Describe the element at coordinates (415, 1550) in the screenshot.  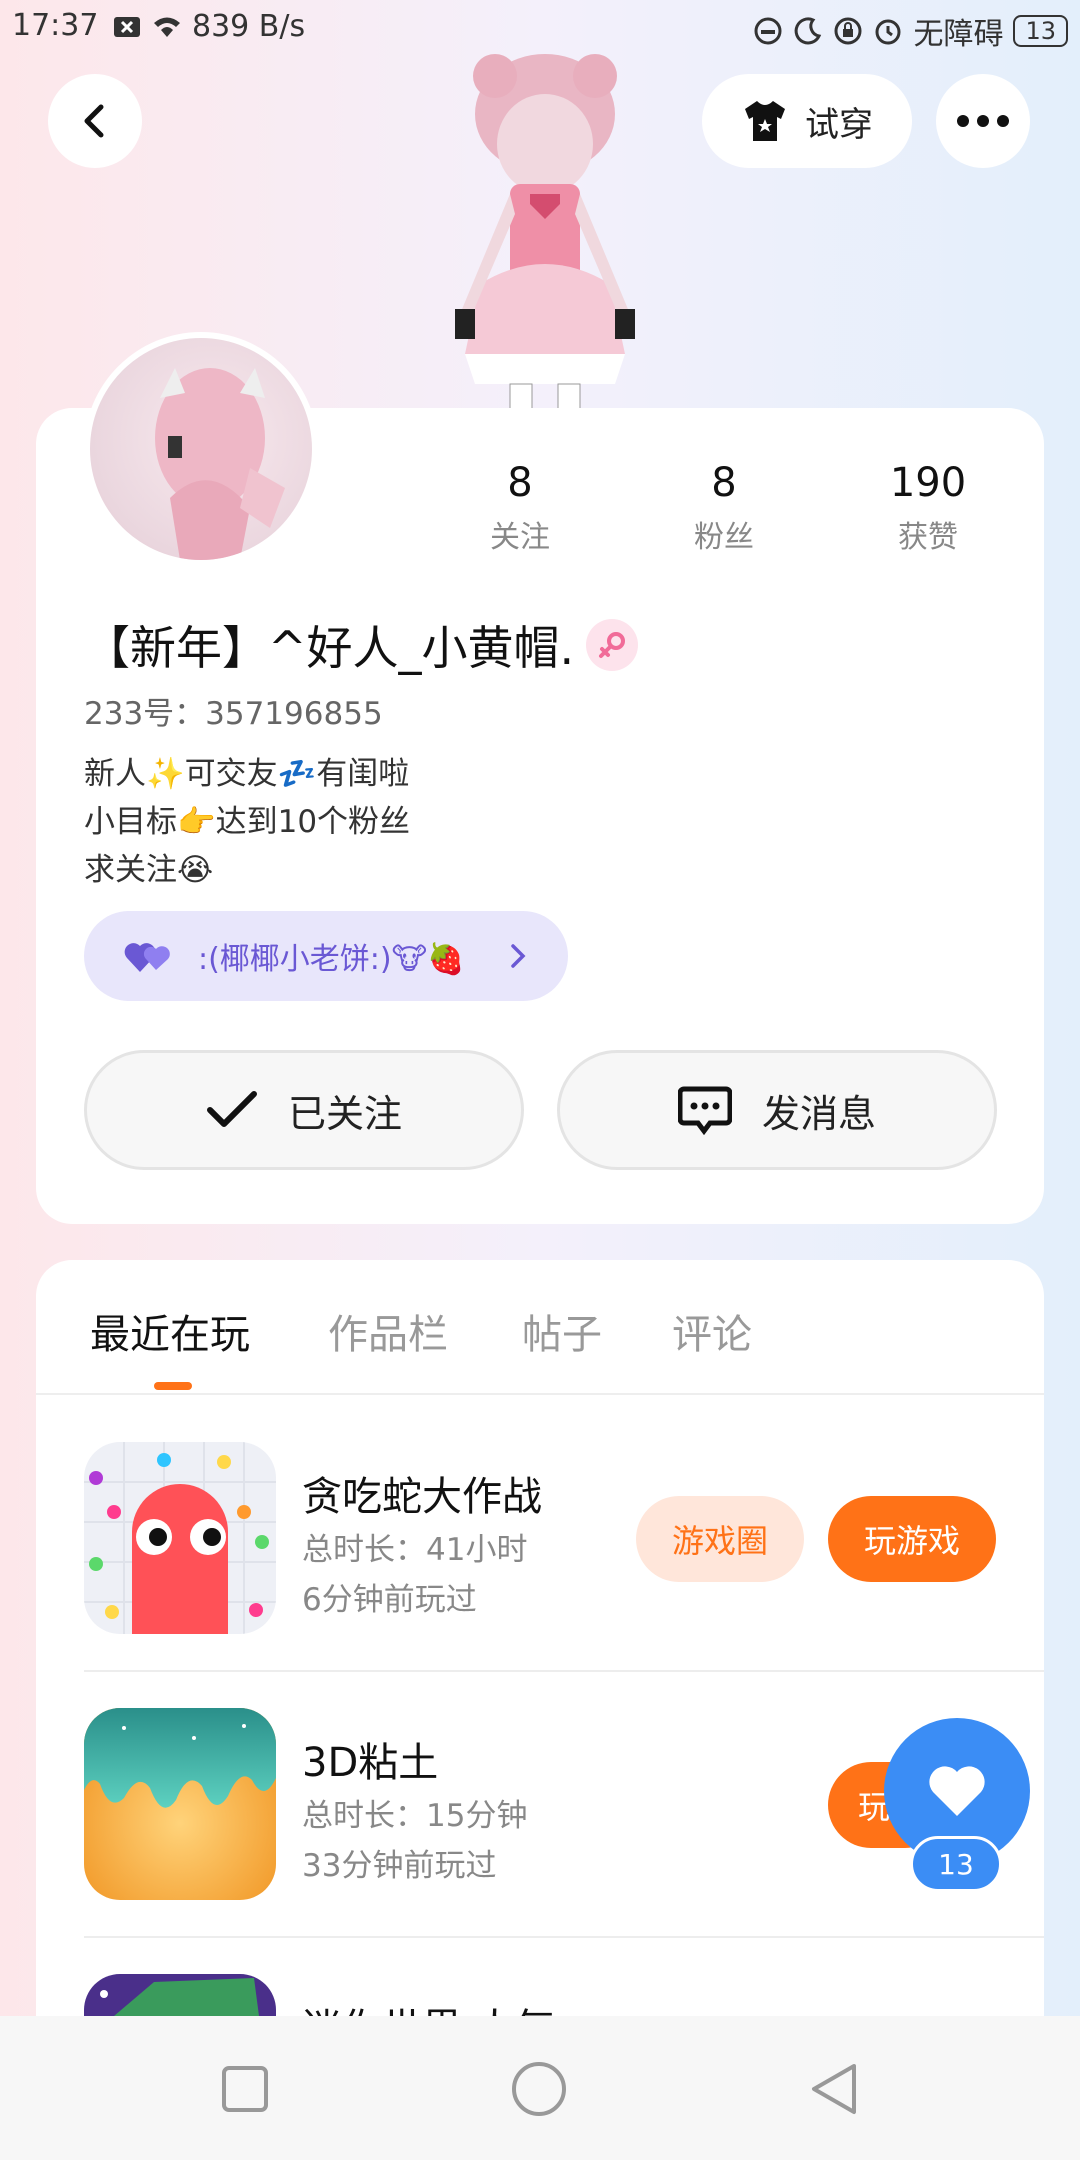
I see `game-duration: 总时长：41小时` at that location.